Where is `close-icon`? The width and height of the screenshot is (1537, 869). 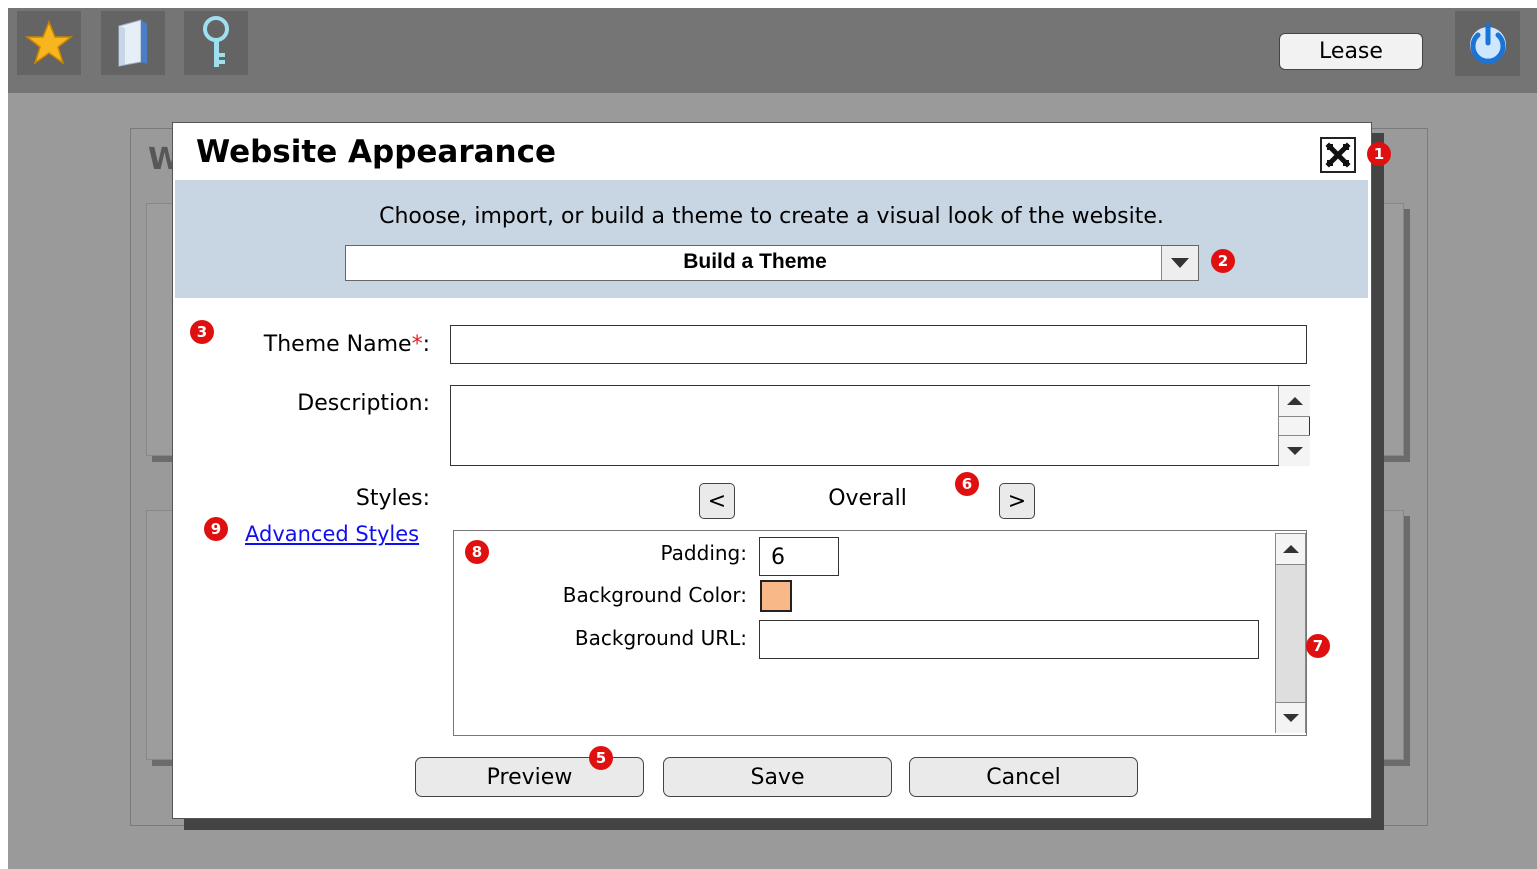 close-icon is located at coordinates (1338, 155).